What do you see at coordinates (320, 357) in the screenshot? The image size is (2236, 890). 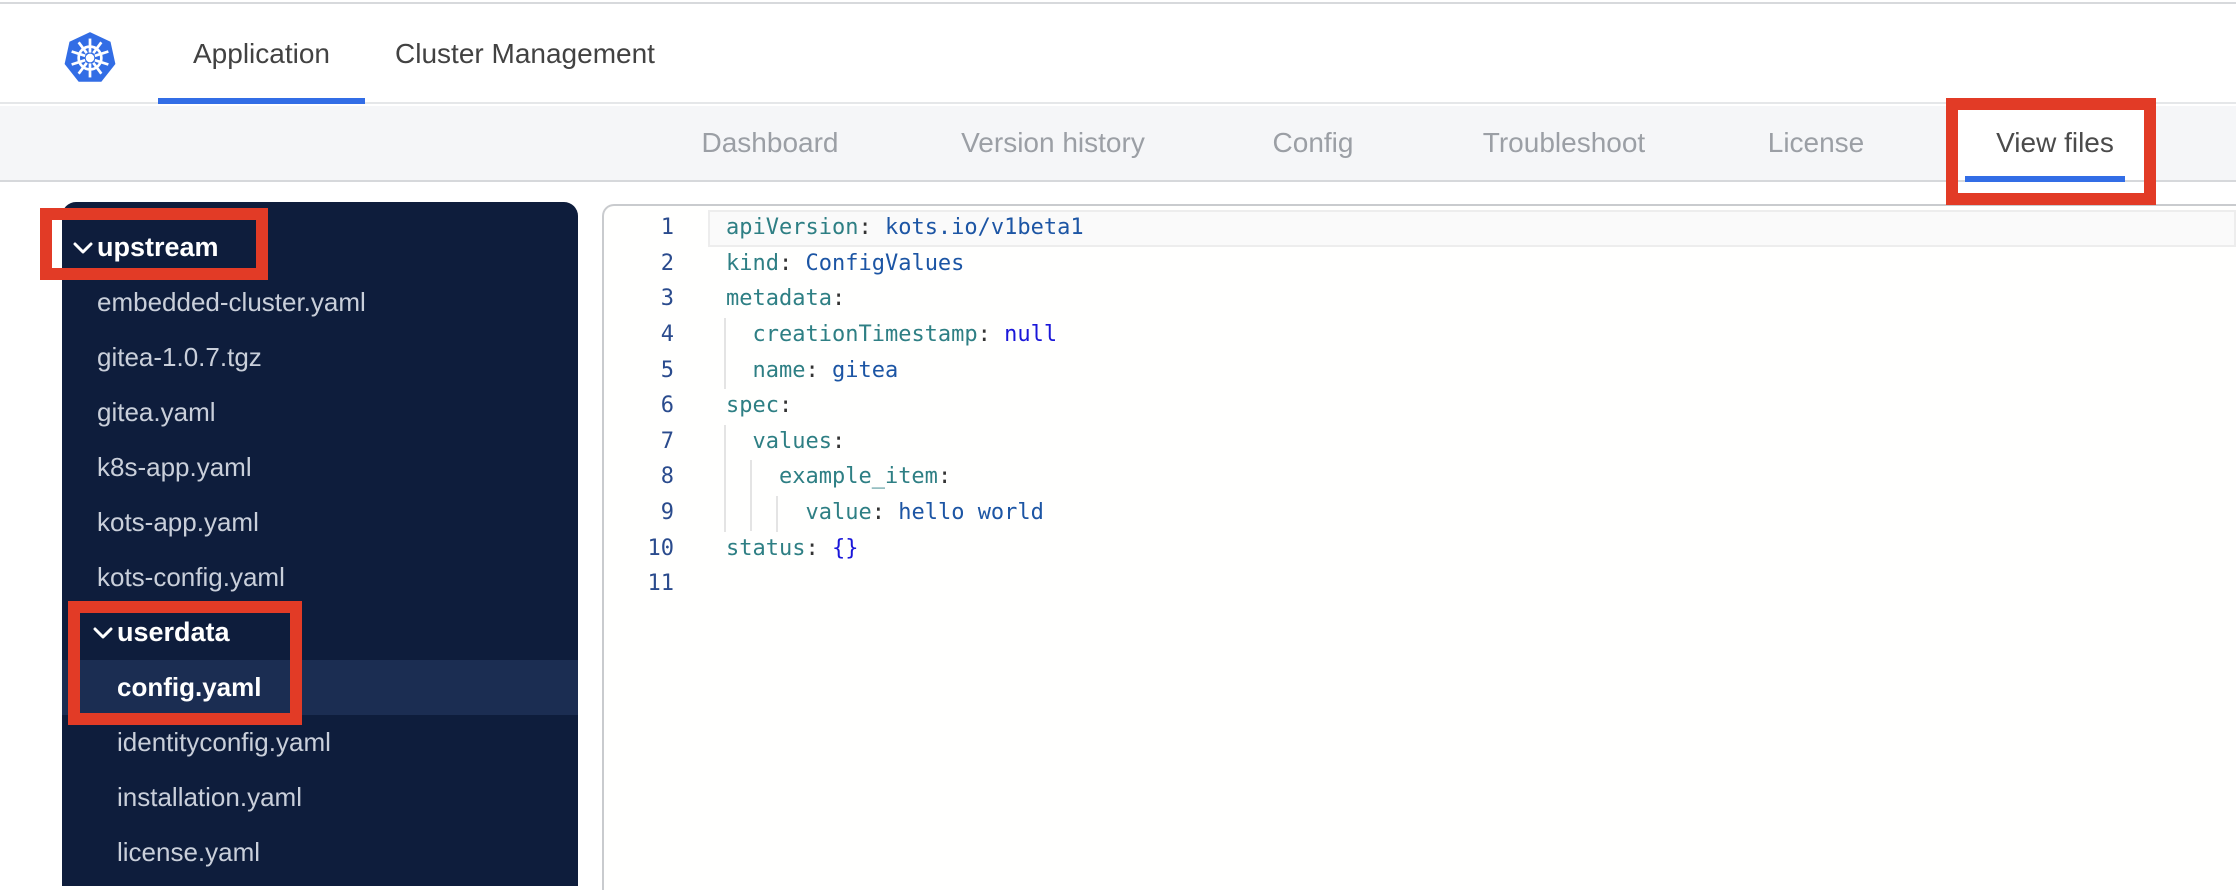 I see `tree-file-gitea-1.0.7.tgz: gitea-1.0.7.tgz` at bounding box center [320, 357].